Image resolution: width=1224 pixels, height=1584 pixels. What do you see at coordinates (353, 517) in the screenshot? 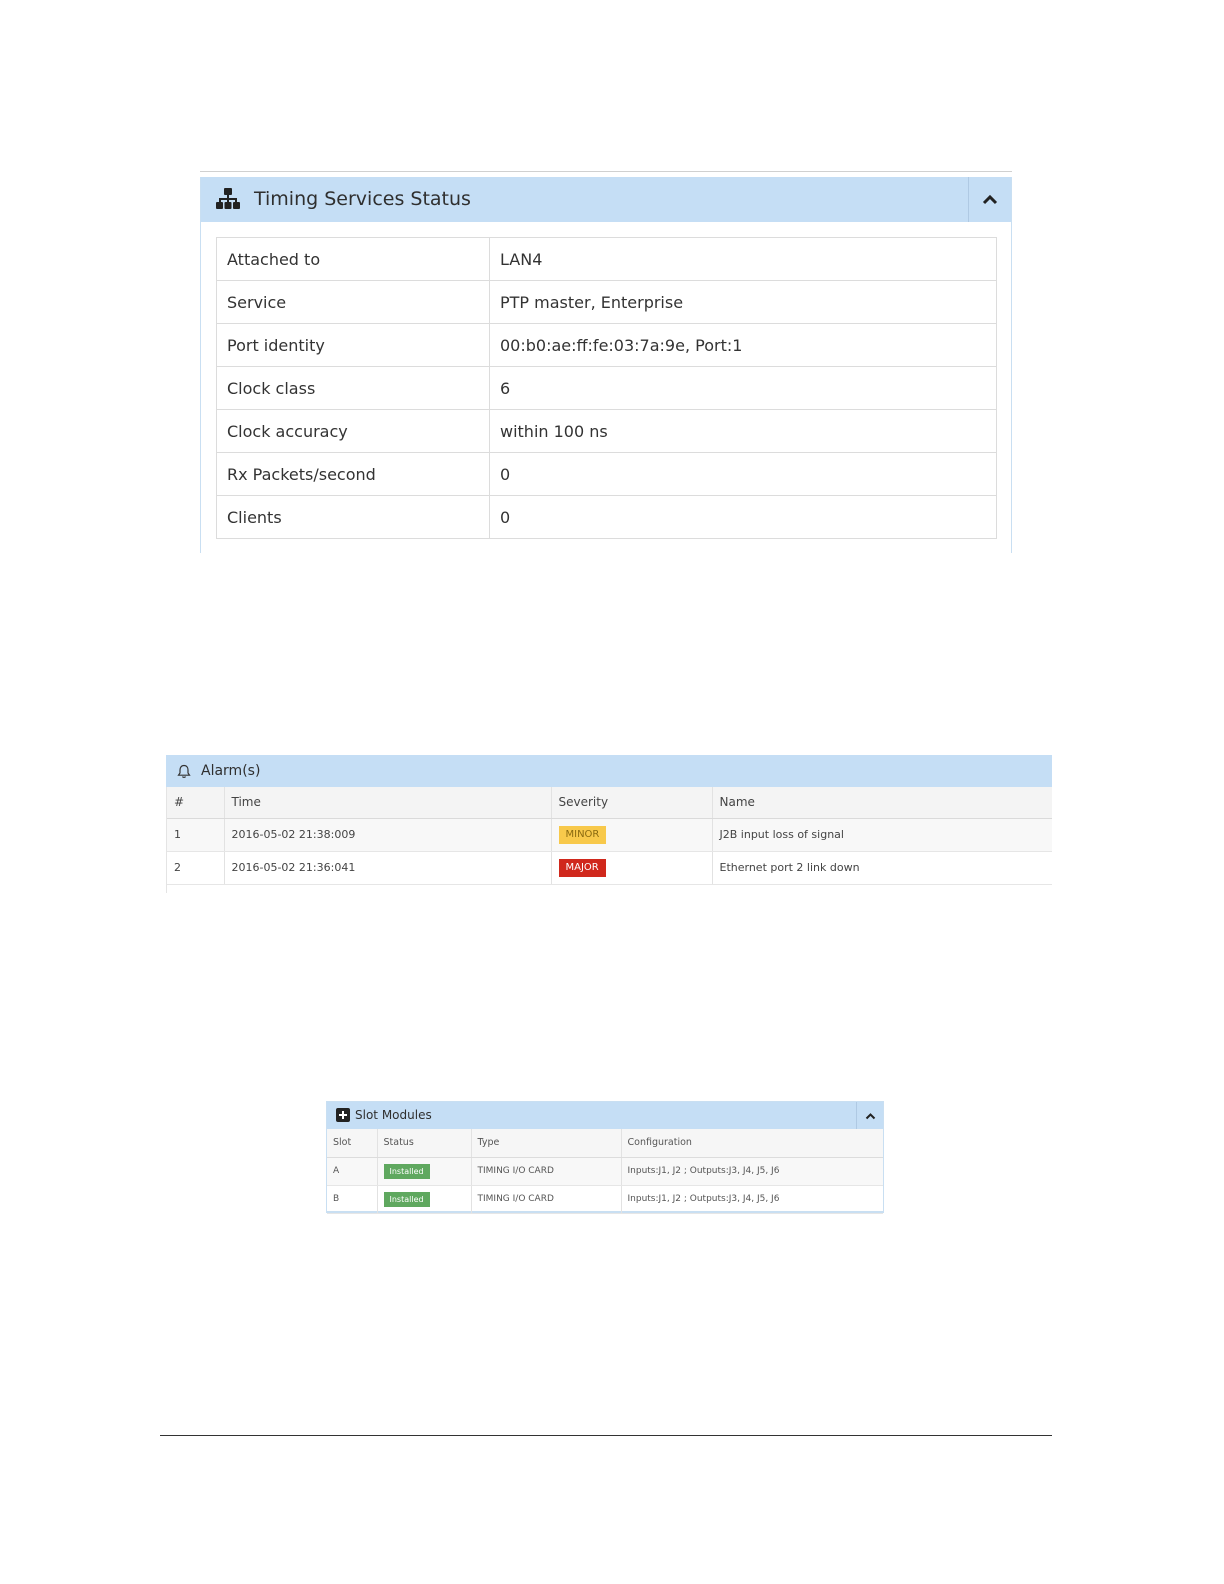
I see `row-label: Clients` at bounding box center [353, 517].